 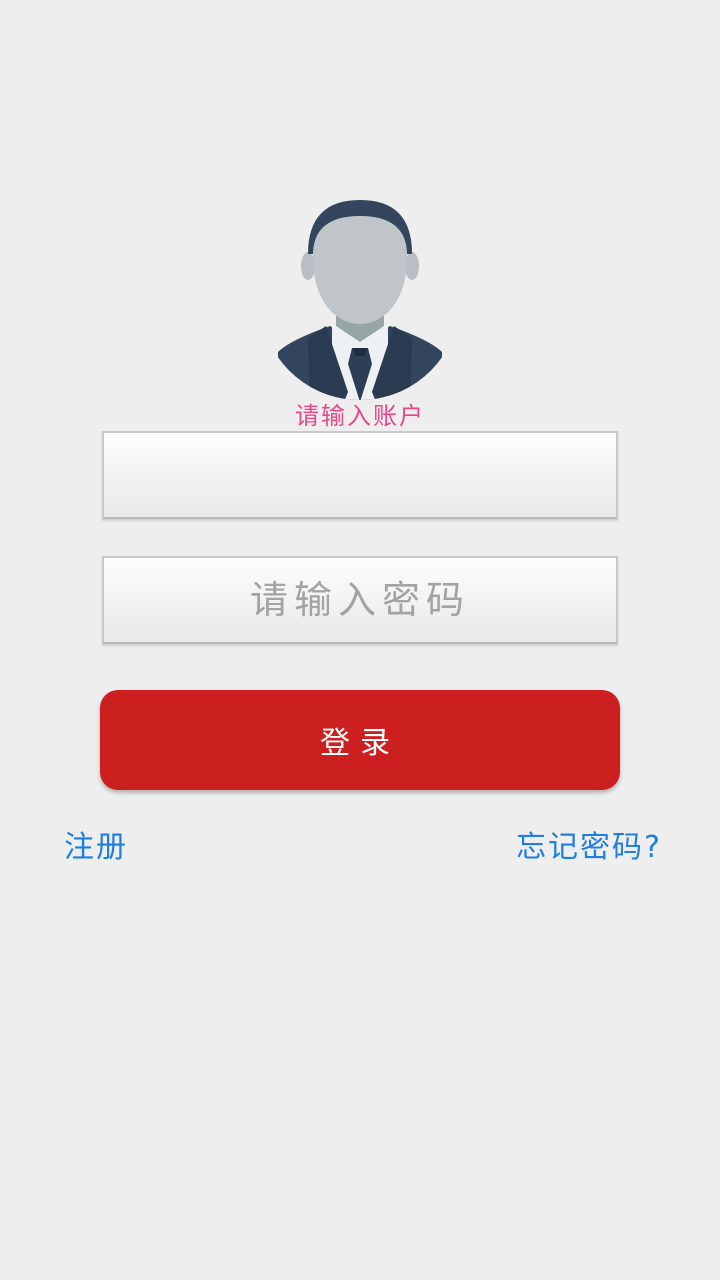 I want to click on account-field, so click(x=360, y=475).